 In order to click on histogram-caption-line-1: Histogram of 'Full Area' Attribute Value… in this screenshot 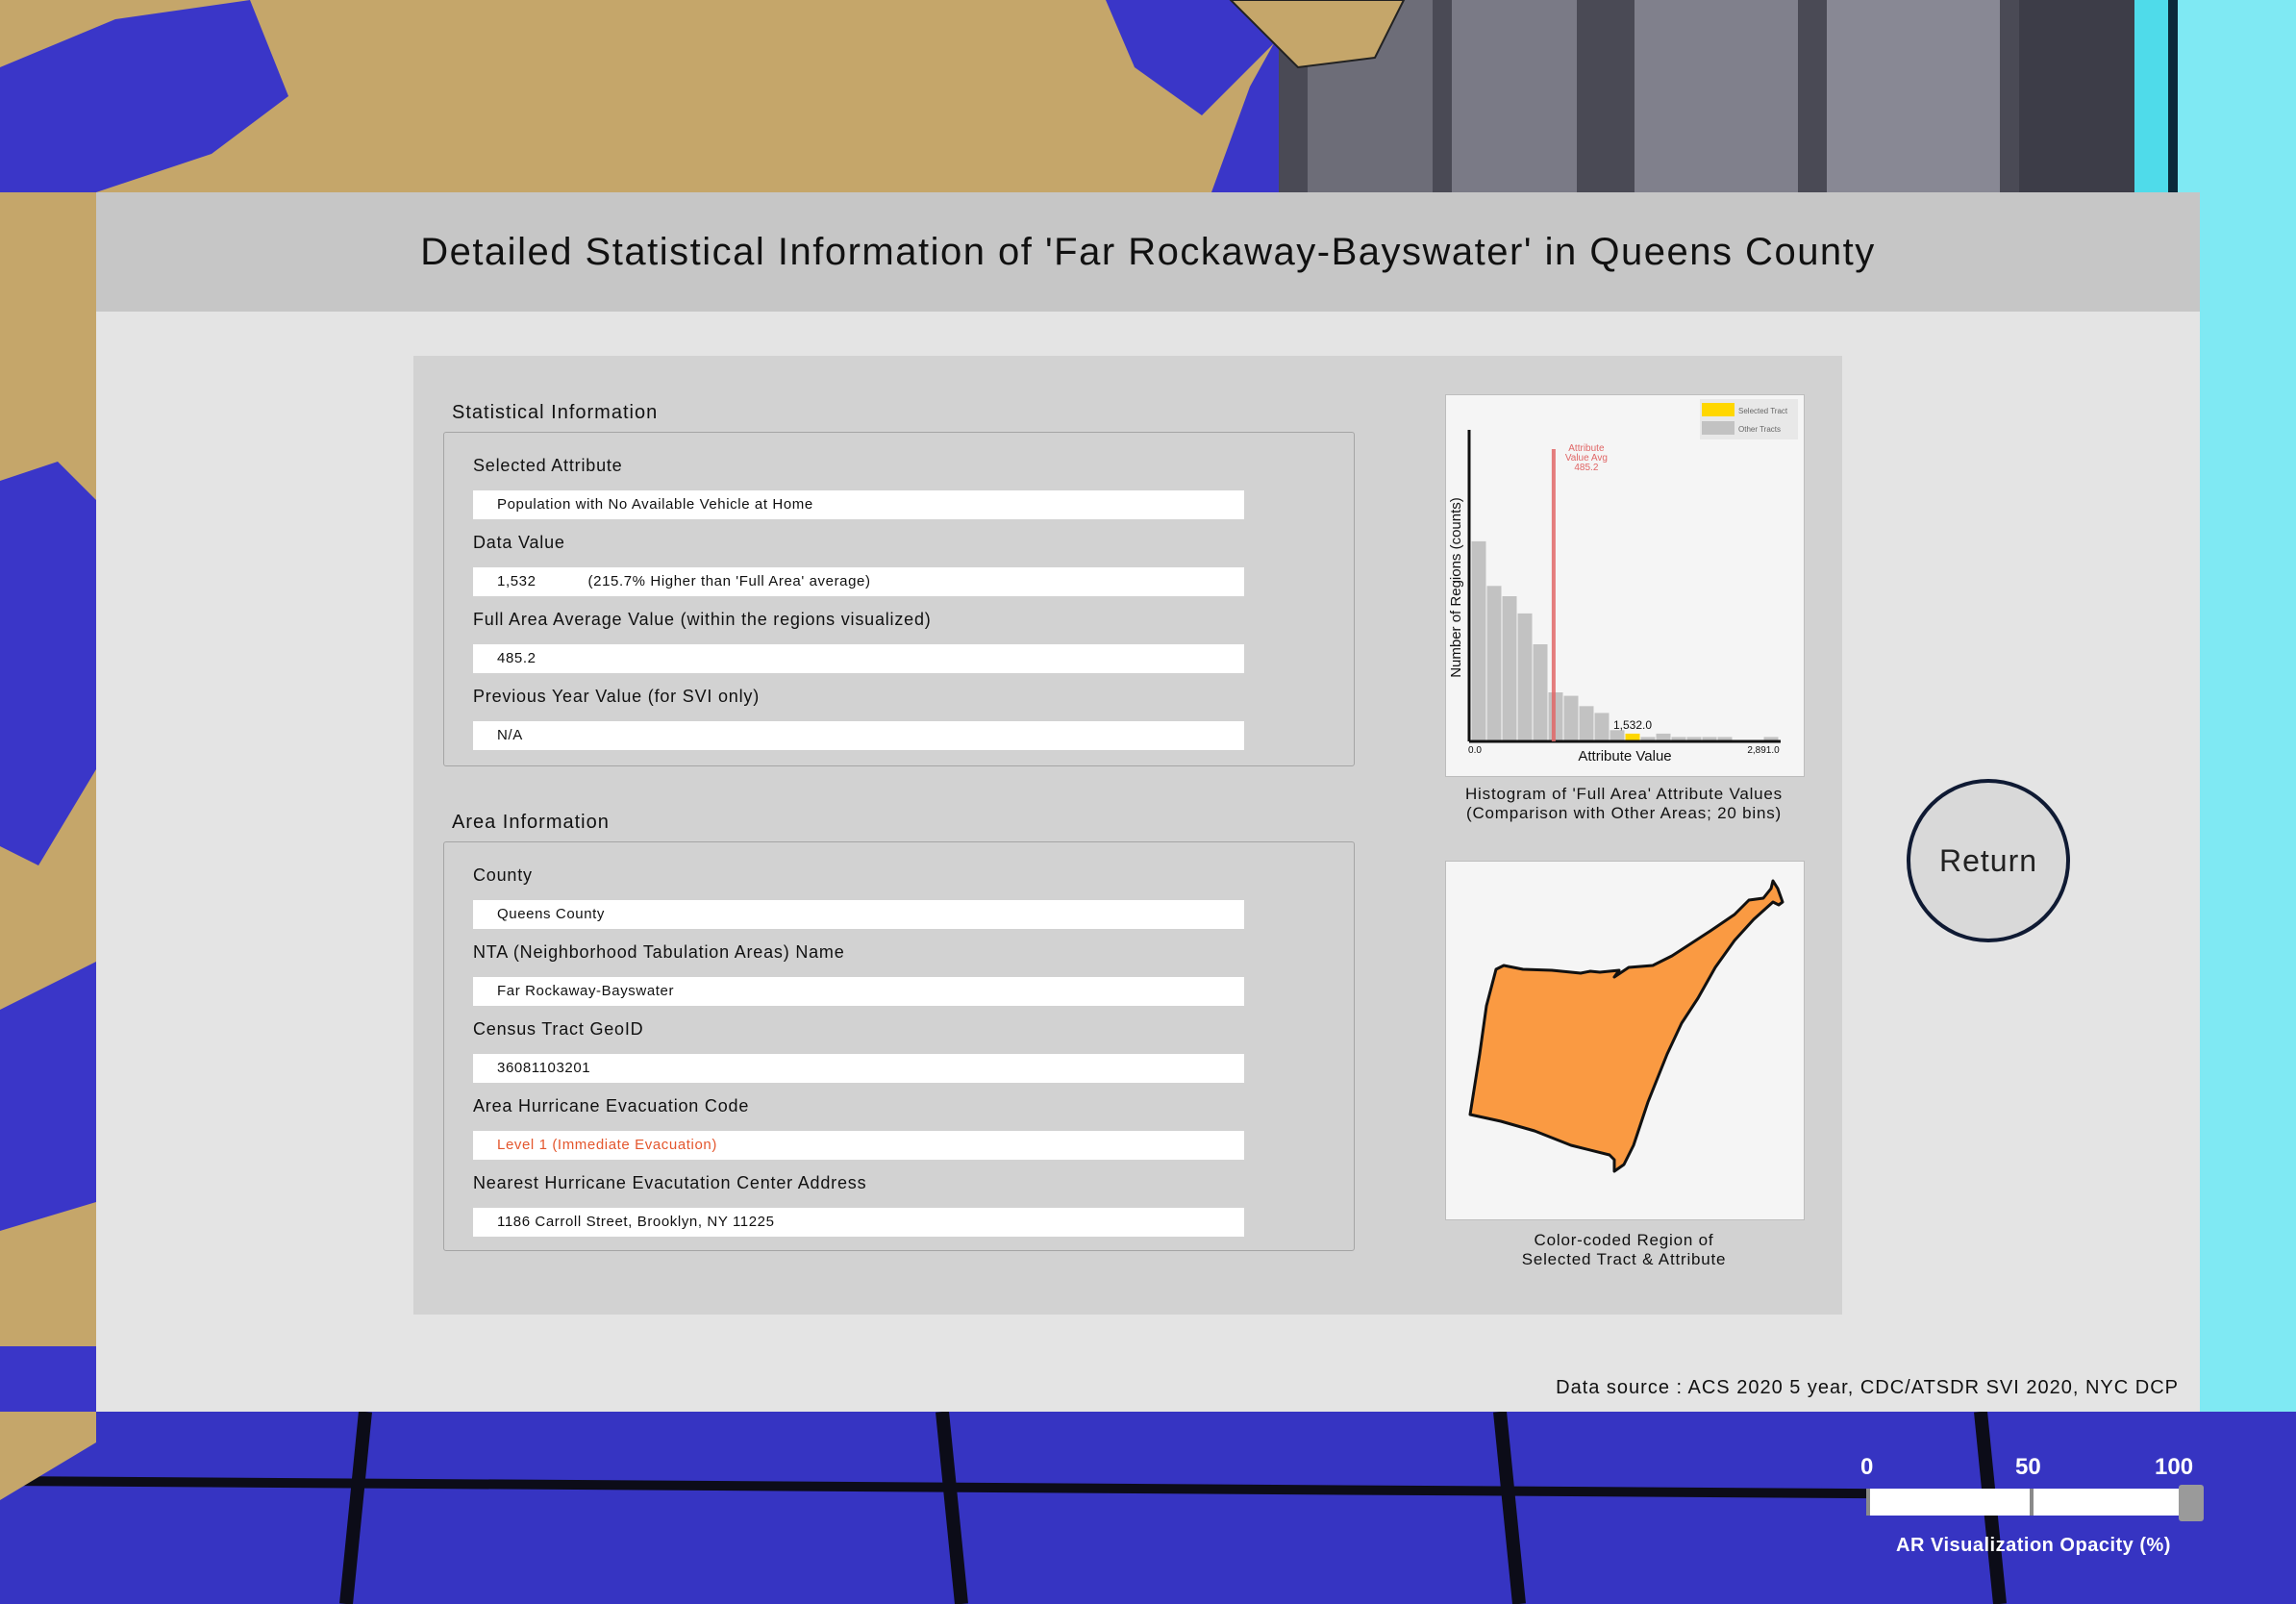, I will do `click(1623, 794)`.